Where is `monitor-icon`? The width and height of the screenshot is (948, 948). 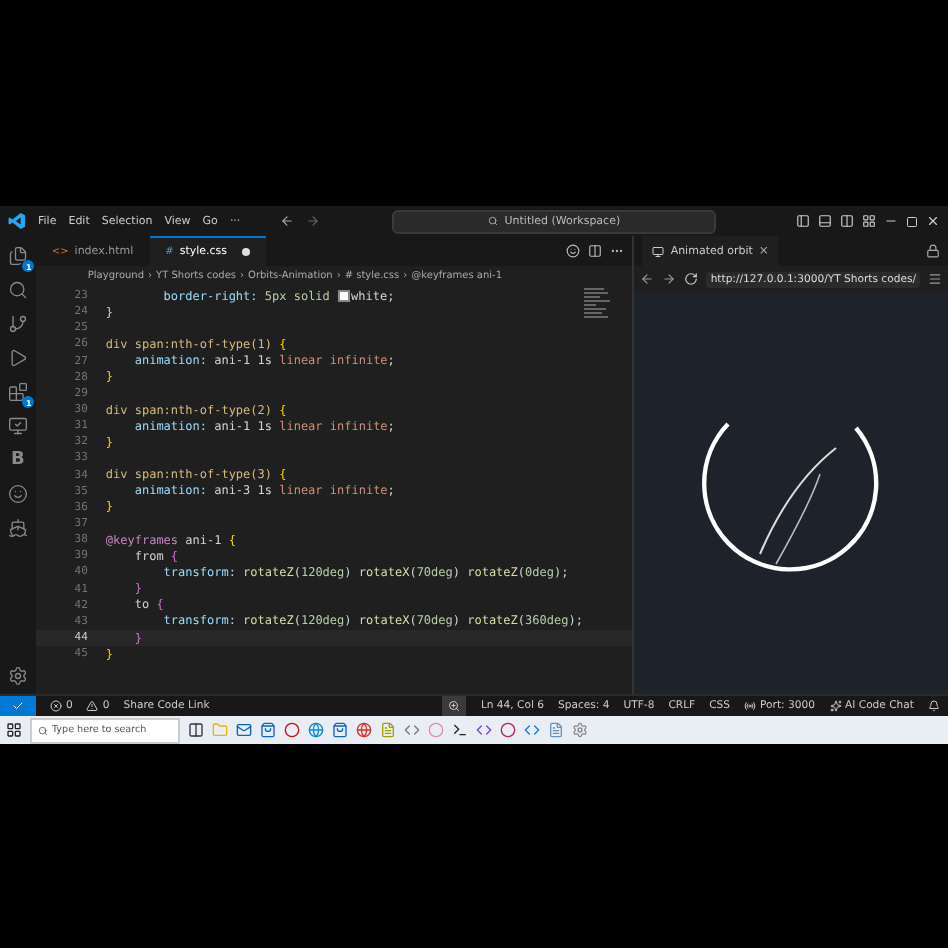 monitor-icon is located at coordinates (658, 251).